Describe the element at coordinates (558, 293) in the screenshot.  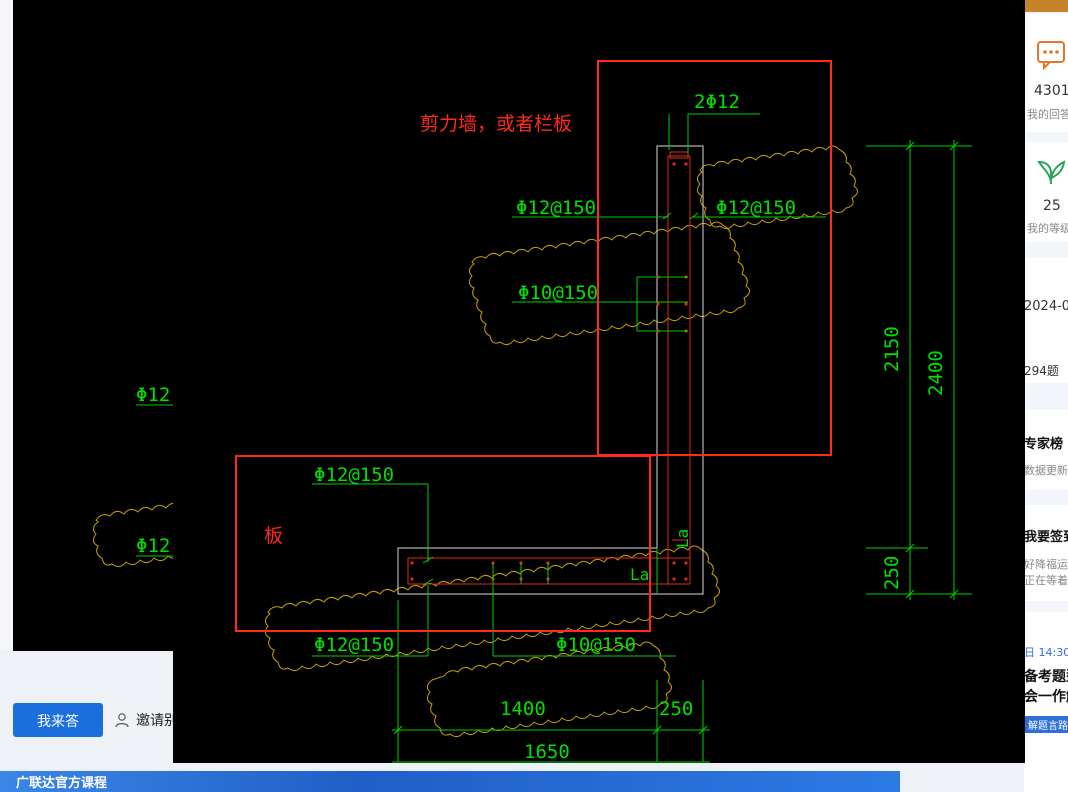
I see `label-phi10-150-wall: Φ10@150` at that location.